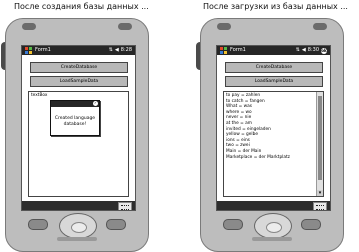 Image resolution: width=359 pixels, height=252 pixels. I want to click on left-dpad-center, so click(79, 227).